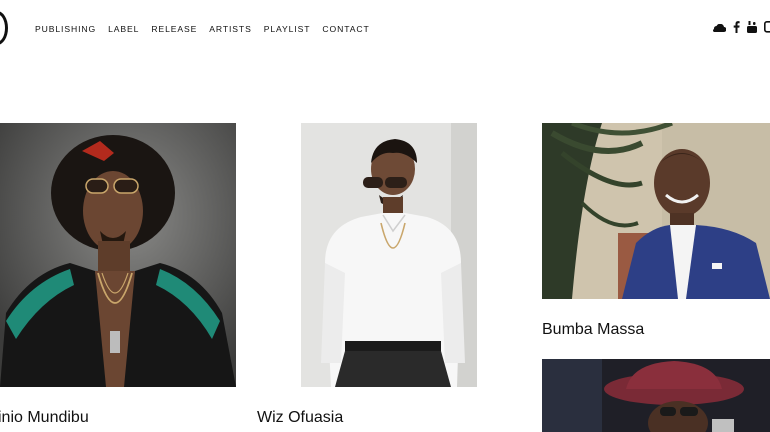 The height and width of the screenshot is (432, 770). Describe the element at coordinates (767, 29) in the screenshot. I see `instagram-icon` at that location.